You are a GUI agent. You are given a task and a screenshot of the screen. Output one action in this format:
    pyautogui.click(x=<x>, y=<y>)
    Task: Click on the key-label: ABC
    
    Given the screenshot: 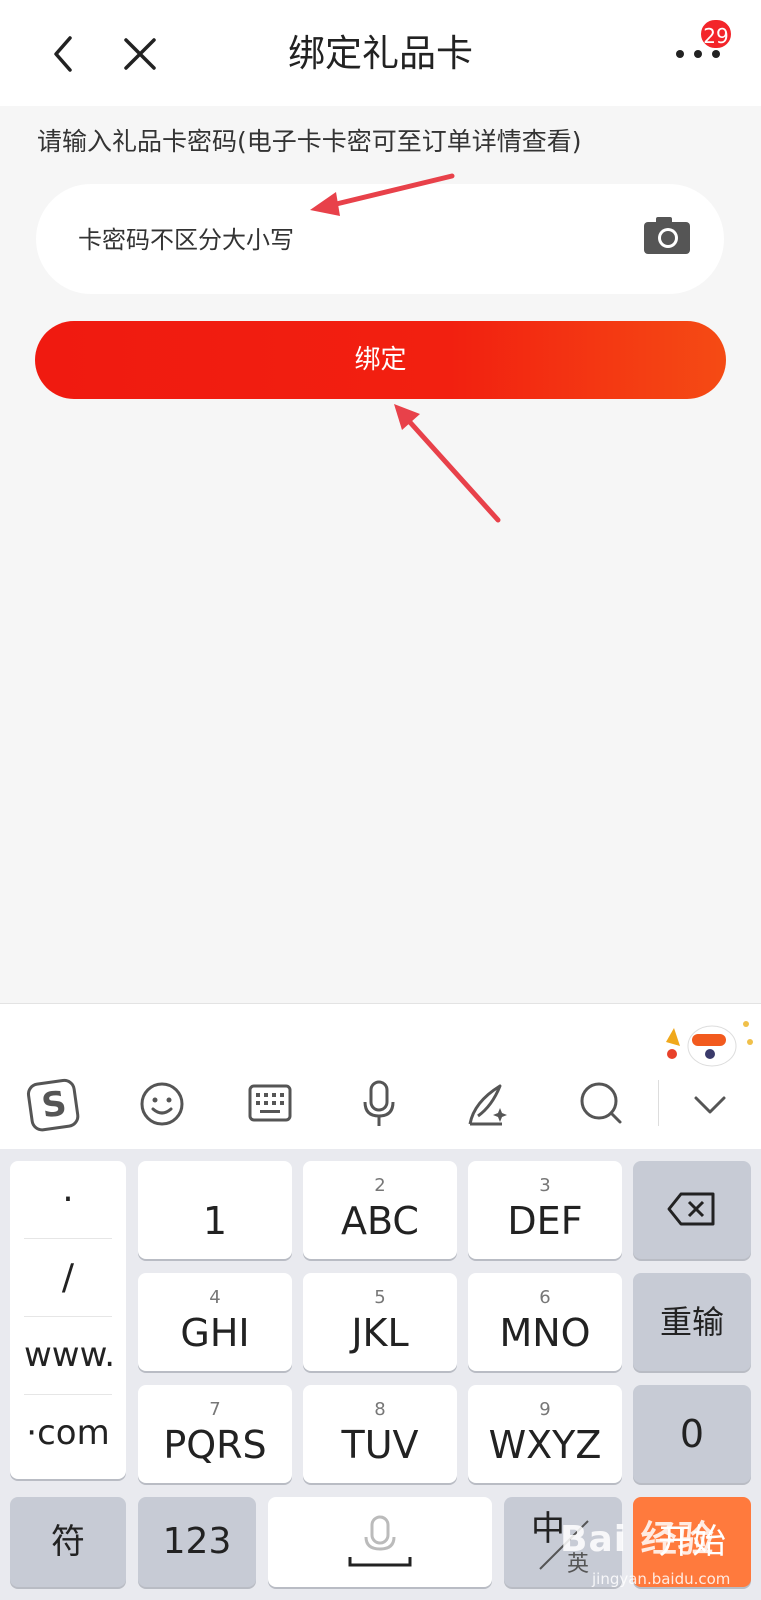 What is the action you would take?
    pyautogui.click(x=380, y=1221)
    